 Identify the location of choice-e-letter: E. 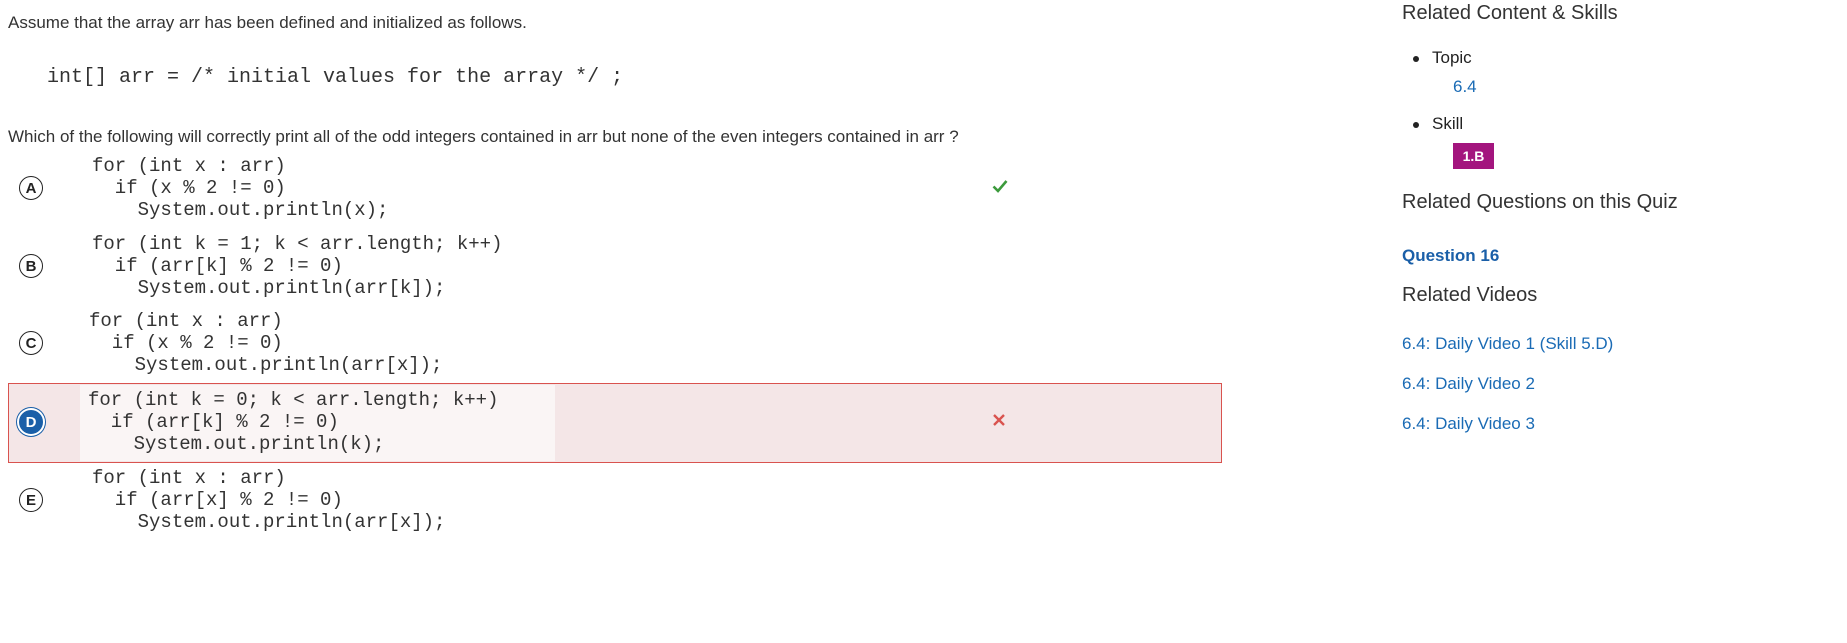
(31, 500).